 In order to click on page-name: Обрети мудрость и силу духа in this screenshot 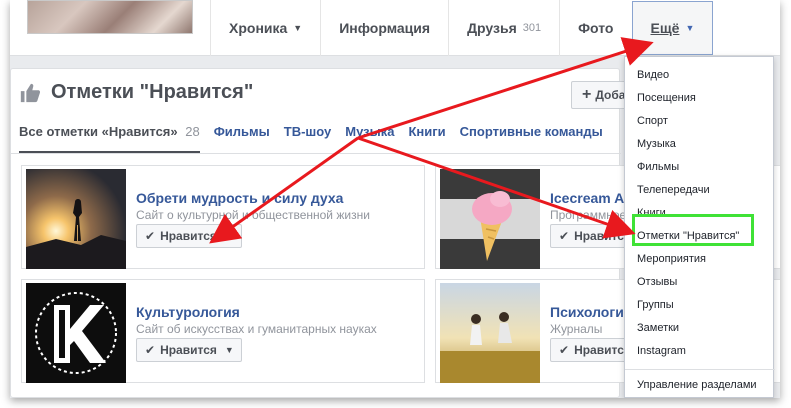, I will do `click(239, 198)`.